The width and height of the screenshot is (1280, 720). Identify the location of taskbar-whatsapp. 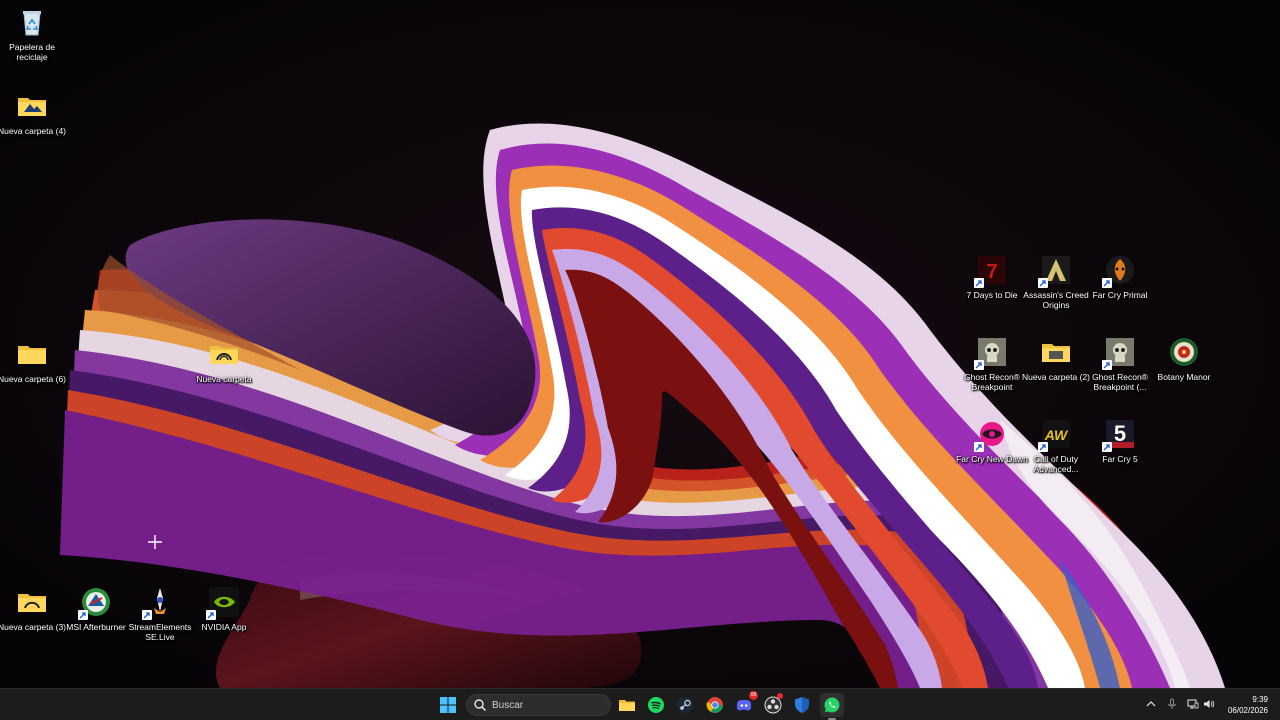
(832, 706).